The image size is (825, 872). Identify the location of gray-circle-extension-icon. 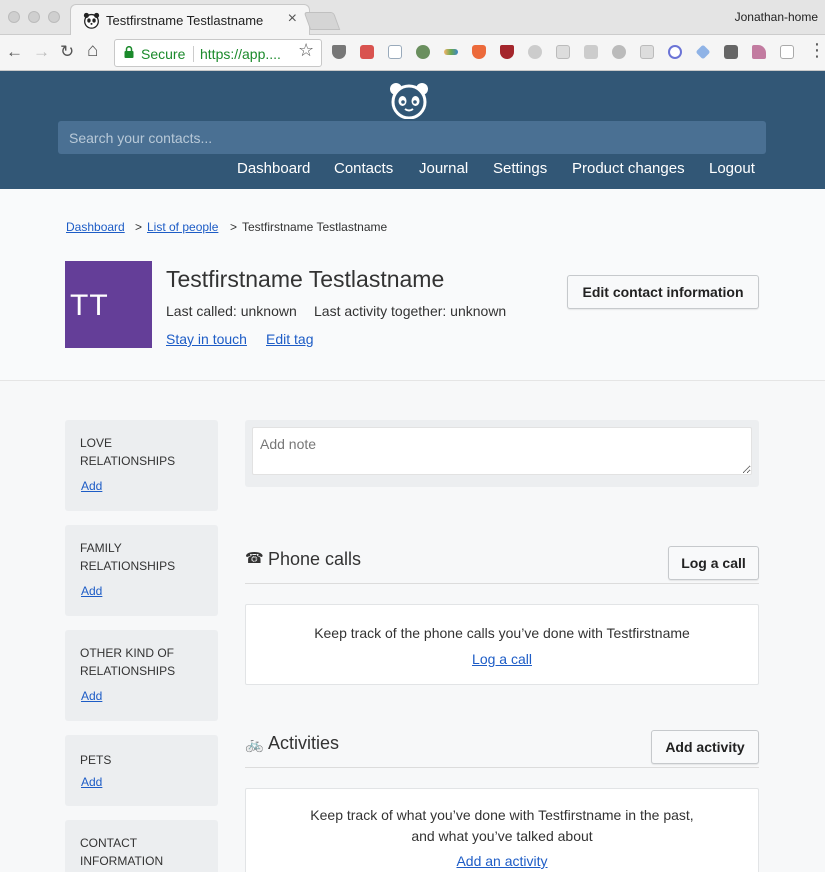
(535, 52).